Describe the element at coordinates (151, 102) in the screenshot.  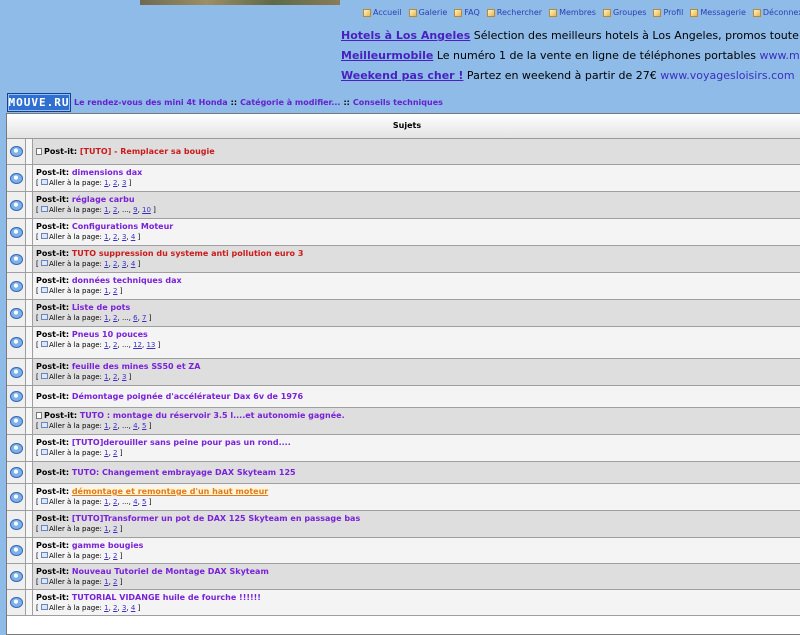
I see `breadcrumb-forum-home: Le rendez-vous des mini 4t Honda` at that location.